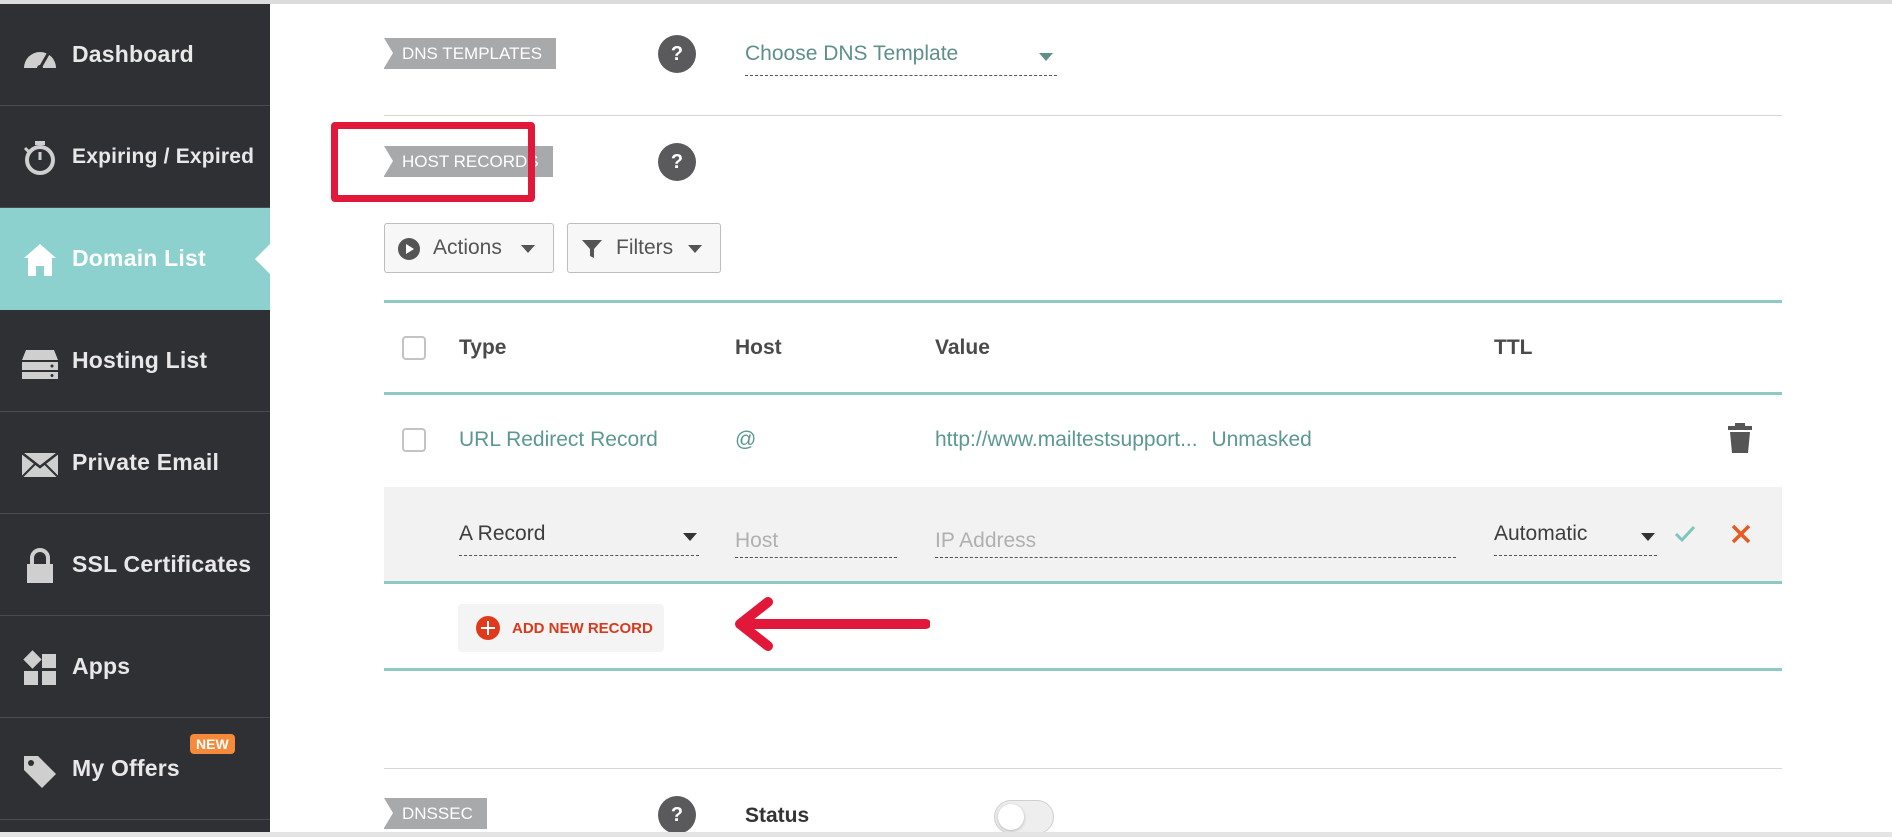 This screenshot has width=1892, height=837. Describe the element at coordinates (832, 624) in the screenshot. I see `annotation-arrow` at that location.